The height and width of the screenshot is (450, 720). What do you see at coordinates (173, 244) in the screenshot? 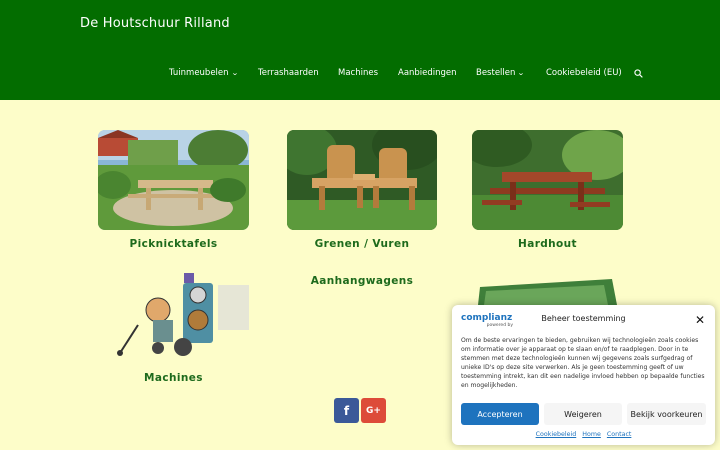
I see `tile-label-picknicktafels: Picknicktafels` at bounding box center [173, 244].